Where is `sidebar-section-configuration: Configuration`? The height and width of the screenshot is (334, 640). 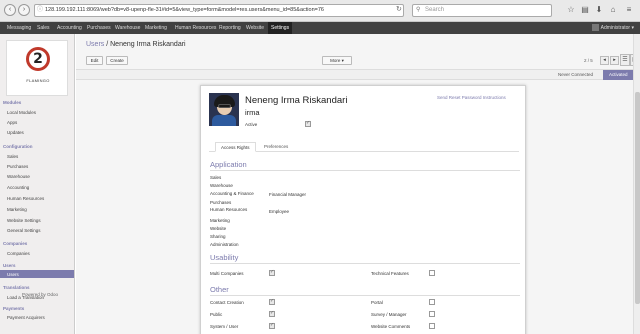
sidebar-section-configuration: Configuration is located at coordinates (18, 146).